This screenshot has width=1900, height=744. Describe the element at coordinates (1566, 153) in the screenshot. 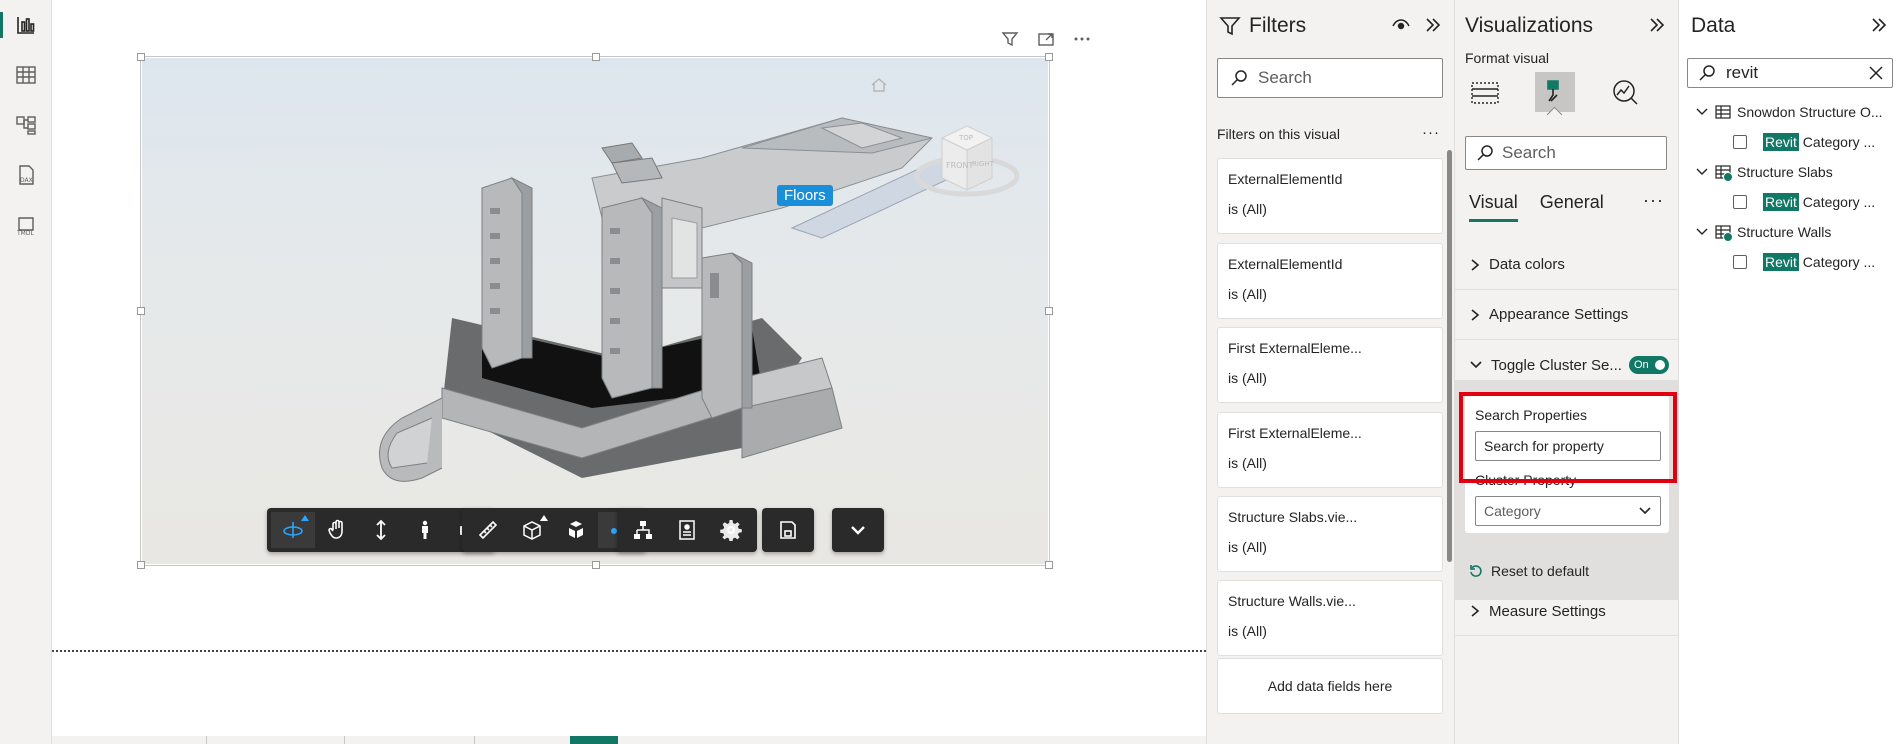

I see `viz-search-input: Search` at that location.